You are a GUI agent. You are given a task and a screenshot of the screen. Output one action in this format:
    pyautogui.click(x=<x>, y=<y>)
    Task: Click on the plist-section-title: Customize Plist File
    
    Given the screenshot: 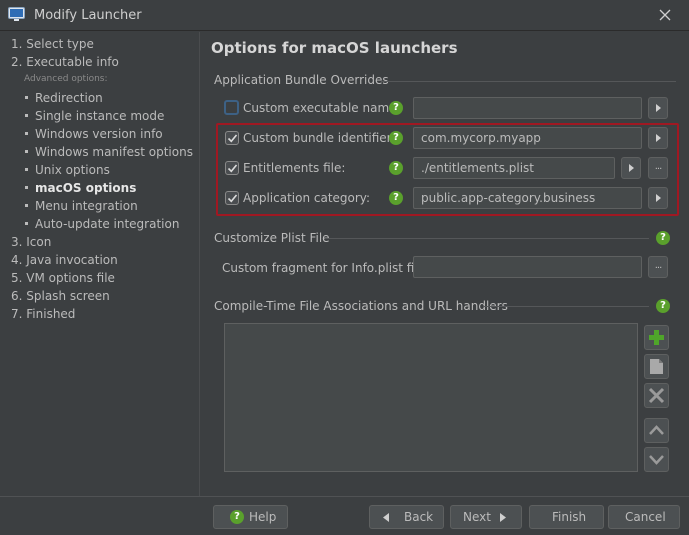 What is the action you would take?
    pyautogui.click(x=272, y=238)
    